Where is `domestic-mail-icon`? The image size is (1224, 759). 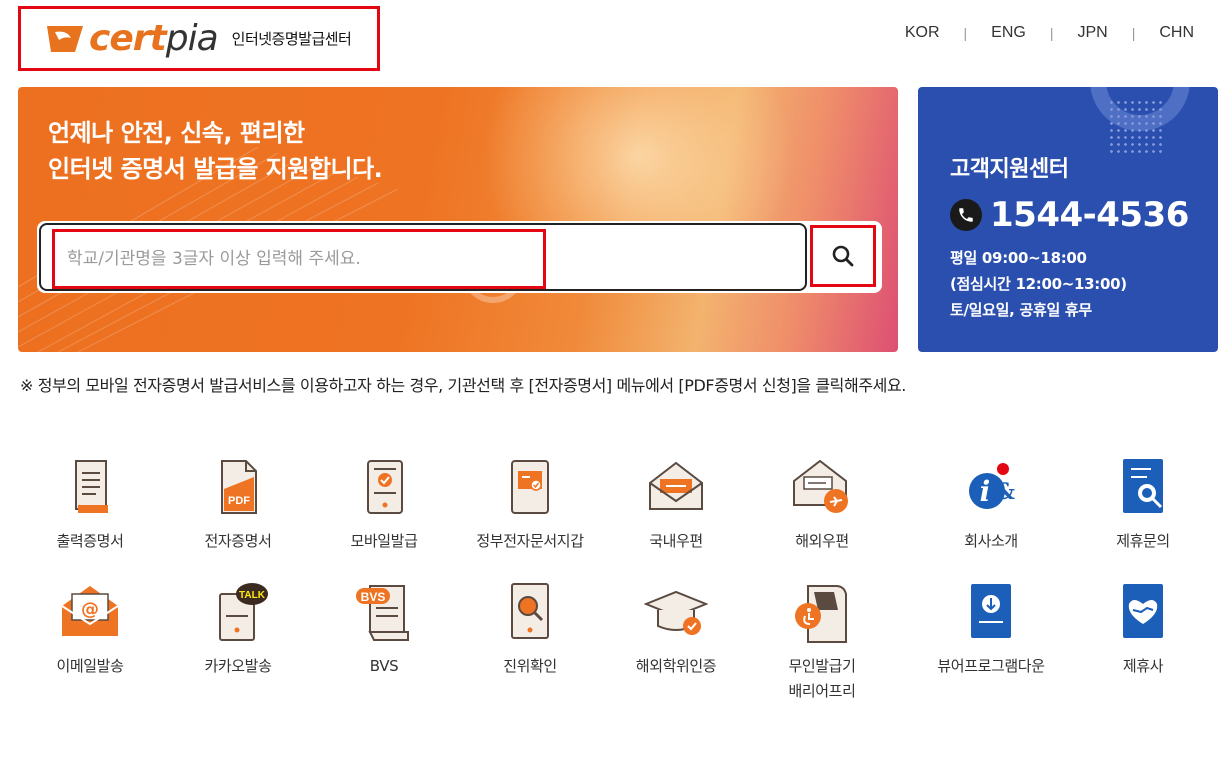
domestic-mail-icon is located at coordinates (676, 485).